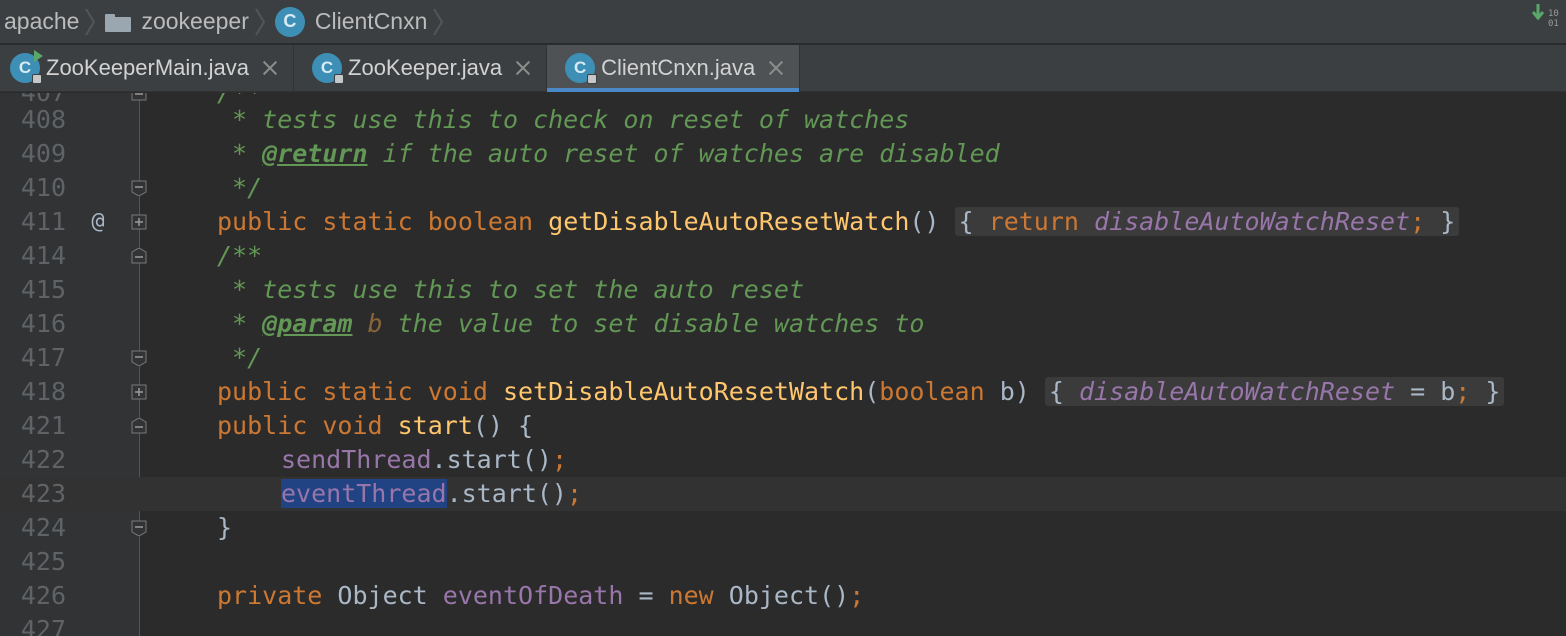 The image size is (1566, 636). I want to click on vcs-bits-bottom: 01, so click(1553, 24).